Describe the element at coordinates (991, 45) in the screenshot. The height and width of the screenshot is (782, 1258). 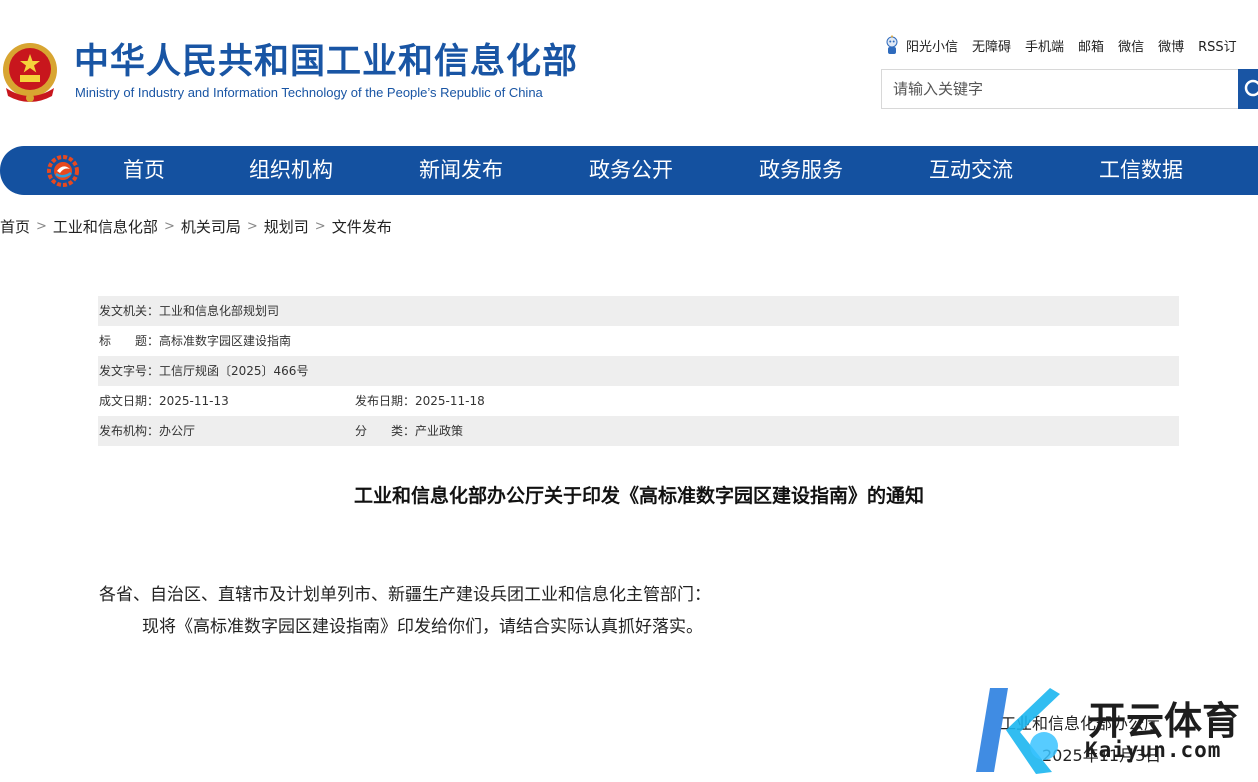
I see `top-link-accessibility: 无障碍` at that location.